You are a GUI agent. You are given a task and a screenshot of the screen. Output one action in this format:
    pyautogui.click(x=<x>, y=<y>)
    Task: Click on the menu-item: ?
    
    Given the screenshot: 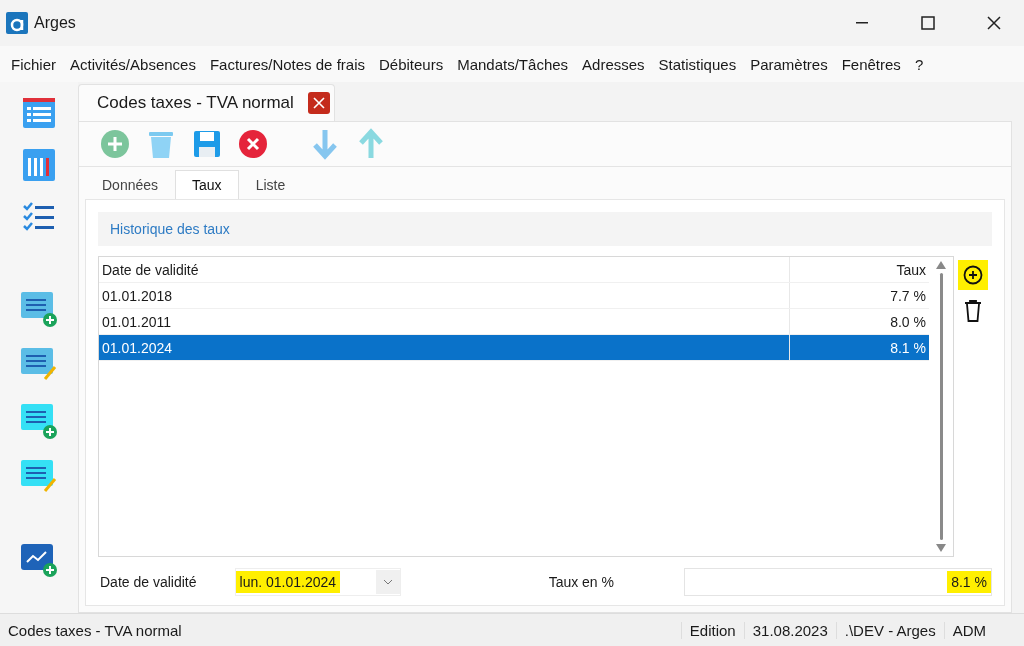 What is the action you would take?
    pyautogui.click(x=919, y=64)
    